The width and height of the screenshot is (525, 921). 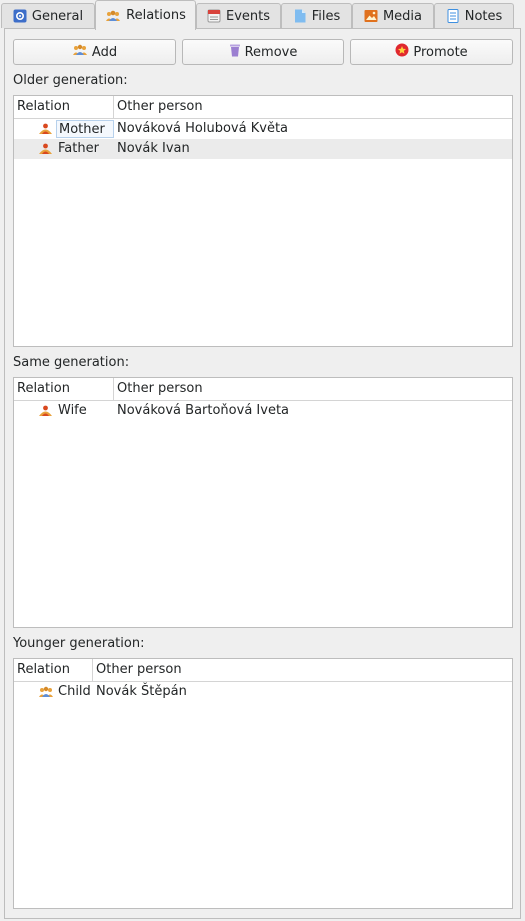 I want to click on tab-relations: Relations, so click(x=145, y=15).